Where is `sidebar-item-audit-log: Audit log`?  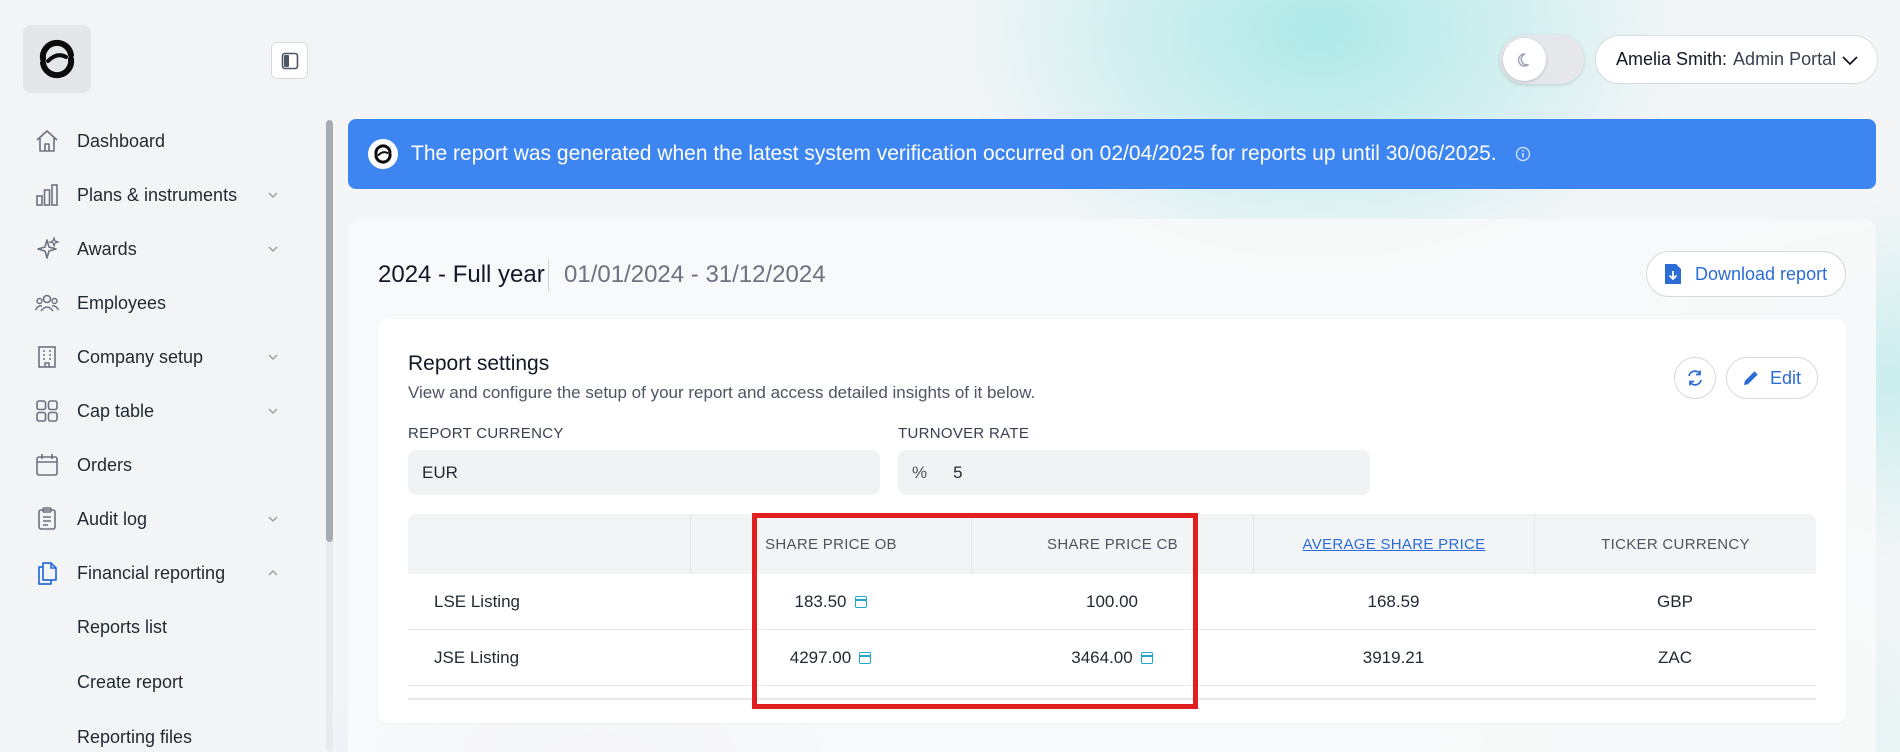
sidebar-item-audit-log: Audit log is located at coordinates (159, 519).